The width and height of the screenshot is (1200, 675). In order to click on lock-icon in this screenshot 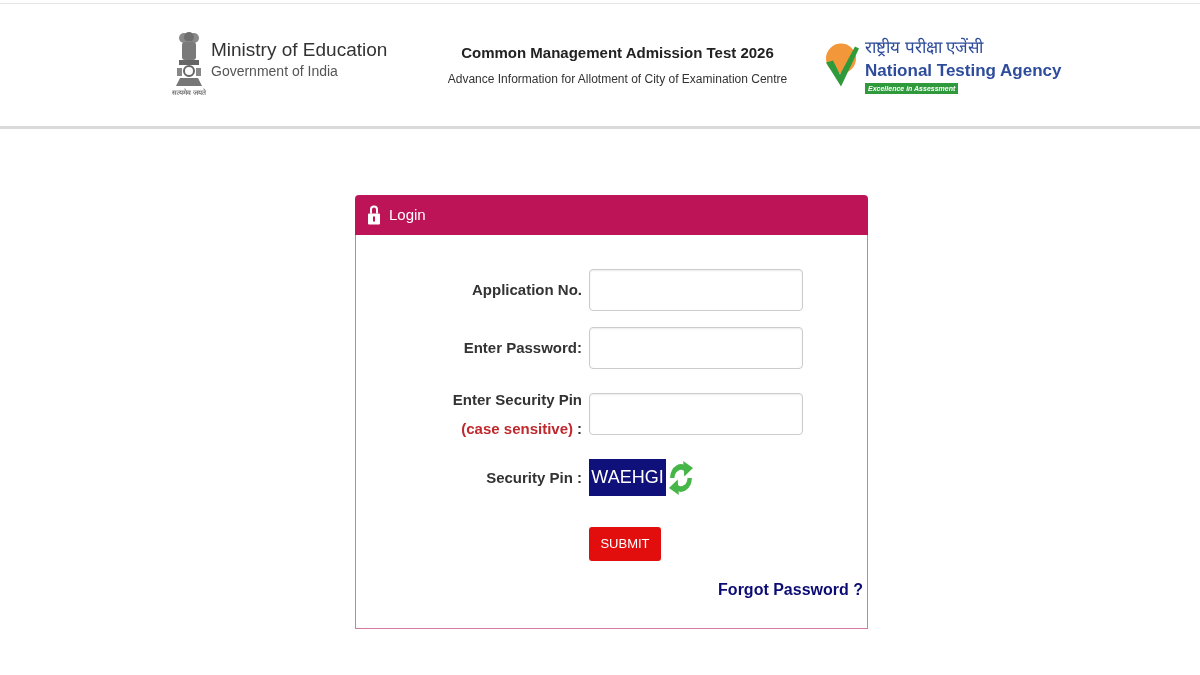, I will do `click(374, 215)`.